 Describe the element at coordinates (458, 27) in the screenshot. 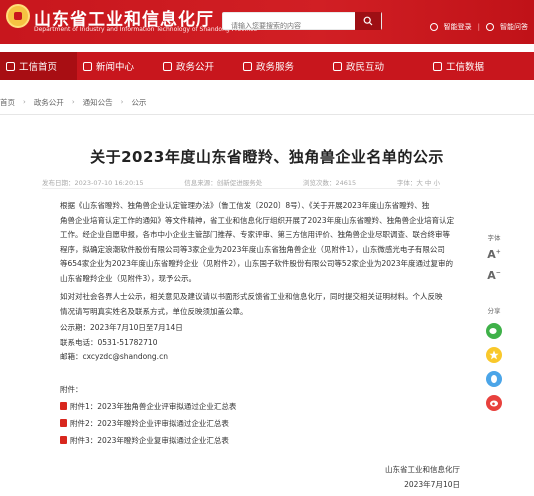

I see `login-link: 智能登录` at that location.